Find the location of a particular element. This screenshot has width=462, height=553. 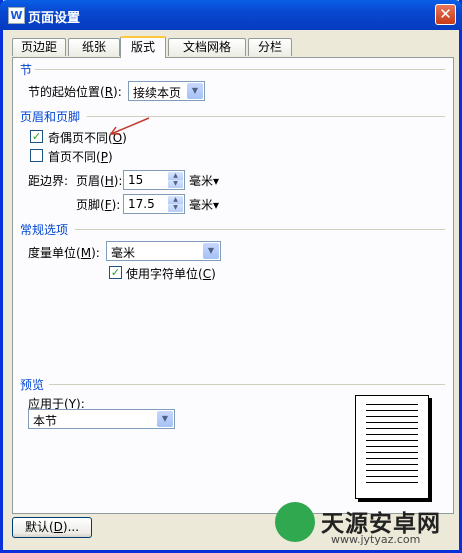

header-unit-dropdown: 毫米▾ is located at coordinates (204, 180).